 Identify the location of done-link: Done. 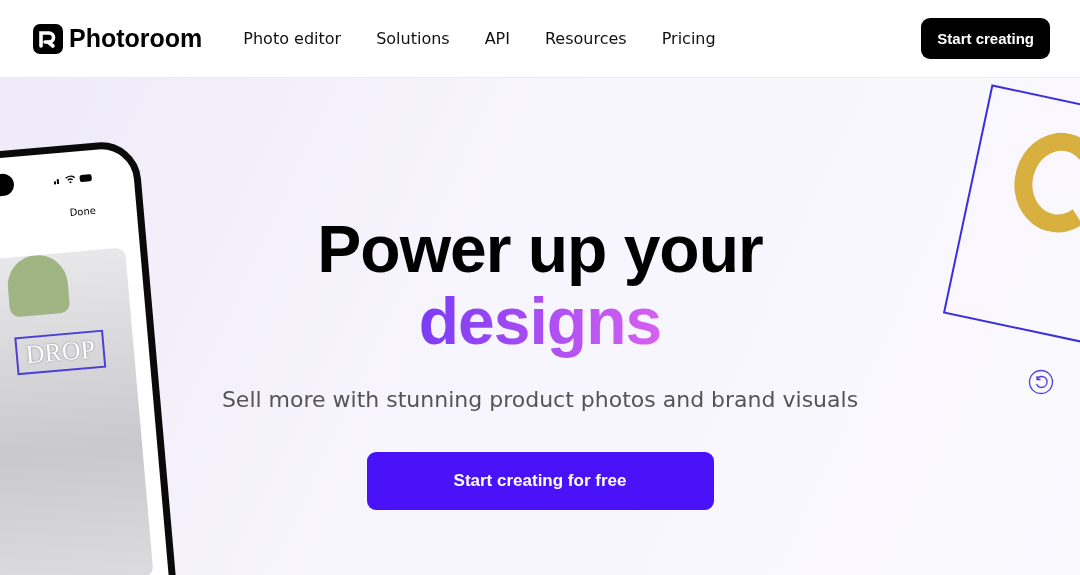
(83, 211).